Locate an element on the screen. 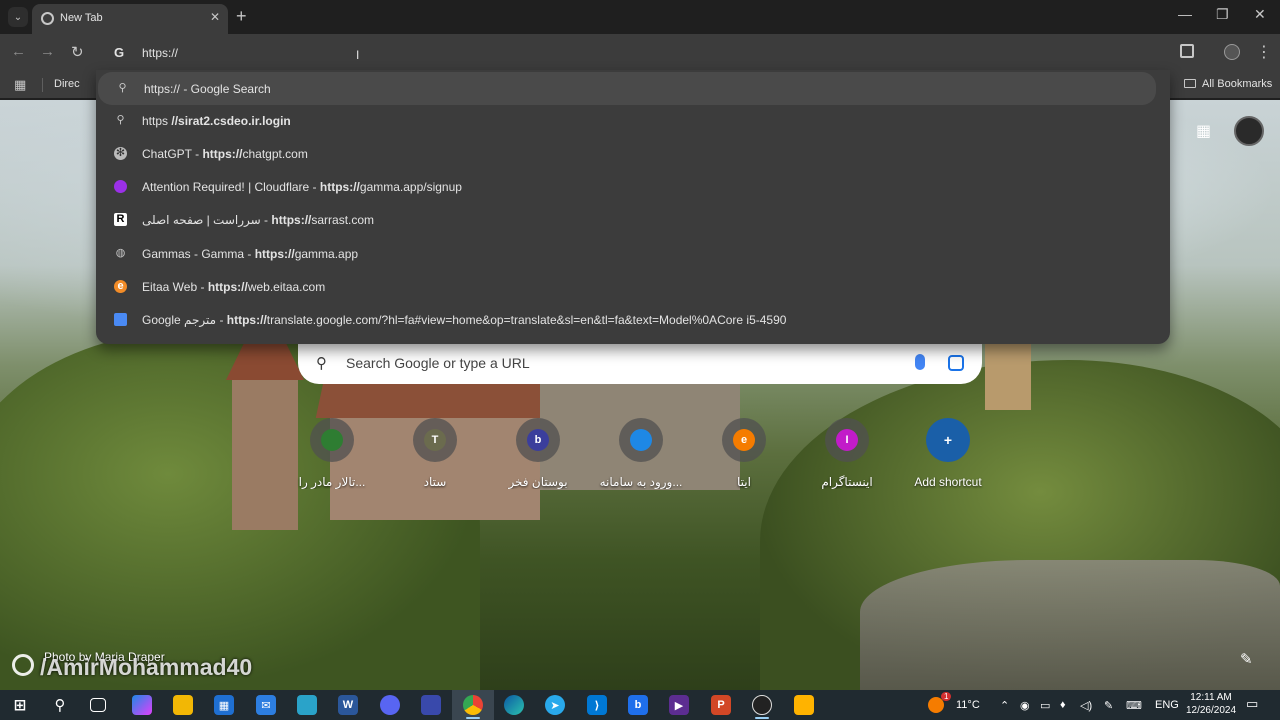 The height and width of the screenshot is (720, 1280). clock-time: 12:11 AM is located at coordinates (1211, 697).